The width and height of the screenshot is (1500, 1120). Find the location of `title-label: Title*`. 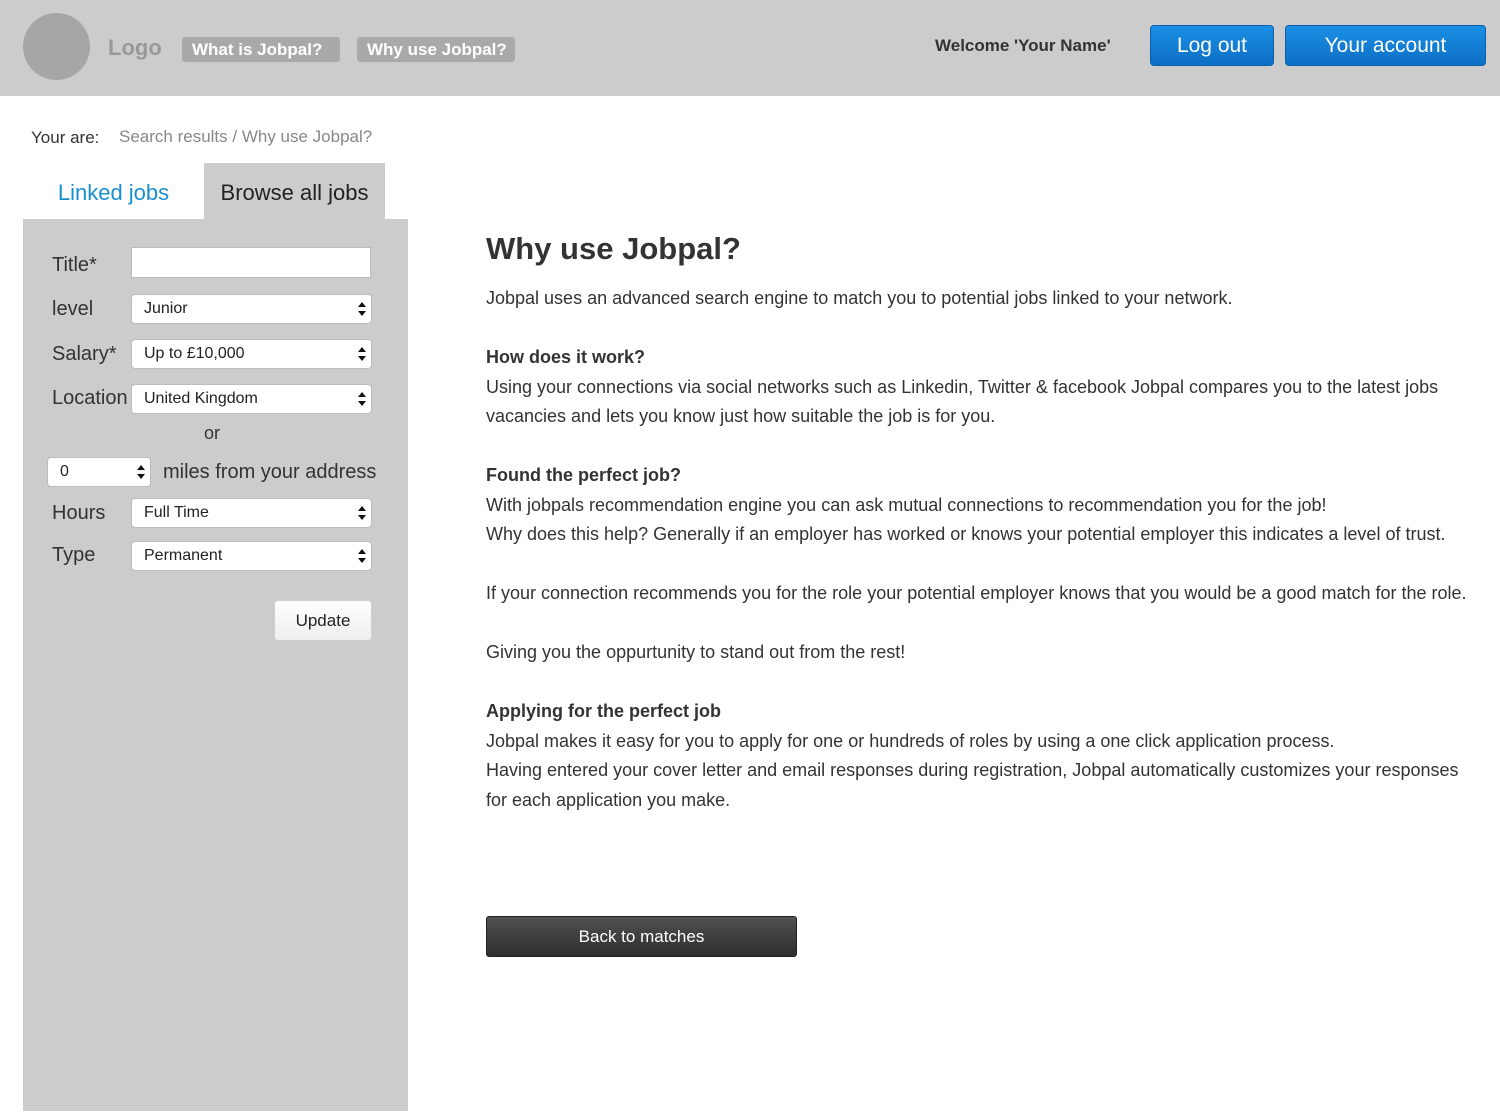

title-label: Title* is located at coordinates (74, 265).